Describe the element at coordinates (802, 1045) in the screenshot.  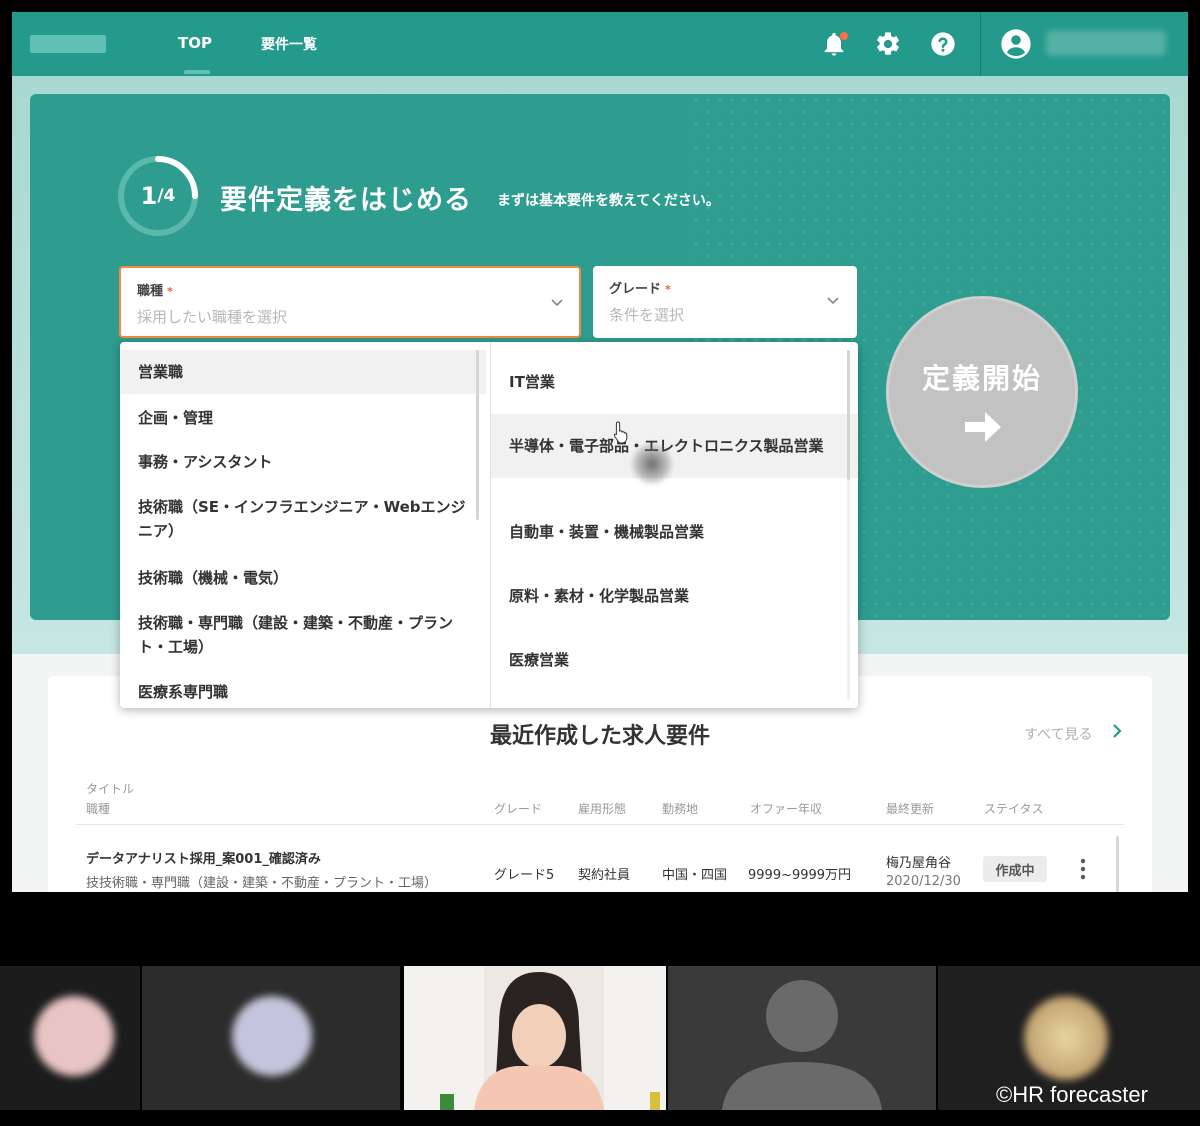
I see `user-placeholder-icon` at that location.